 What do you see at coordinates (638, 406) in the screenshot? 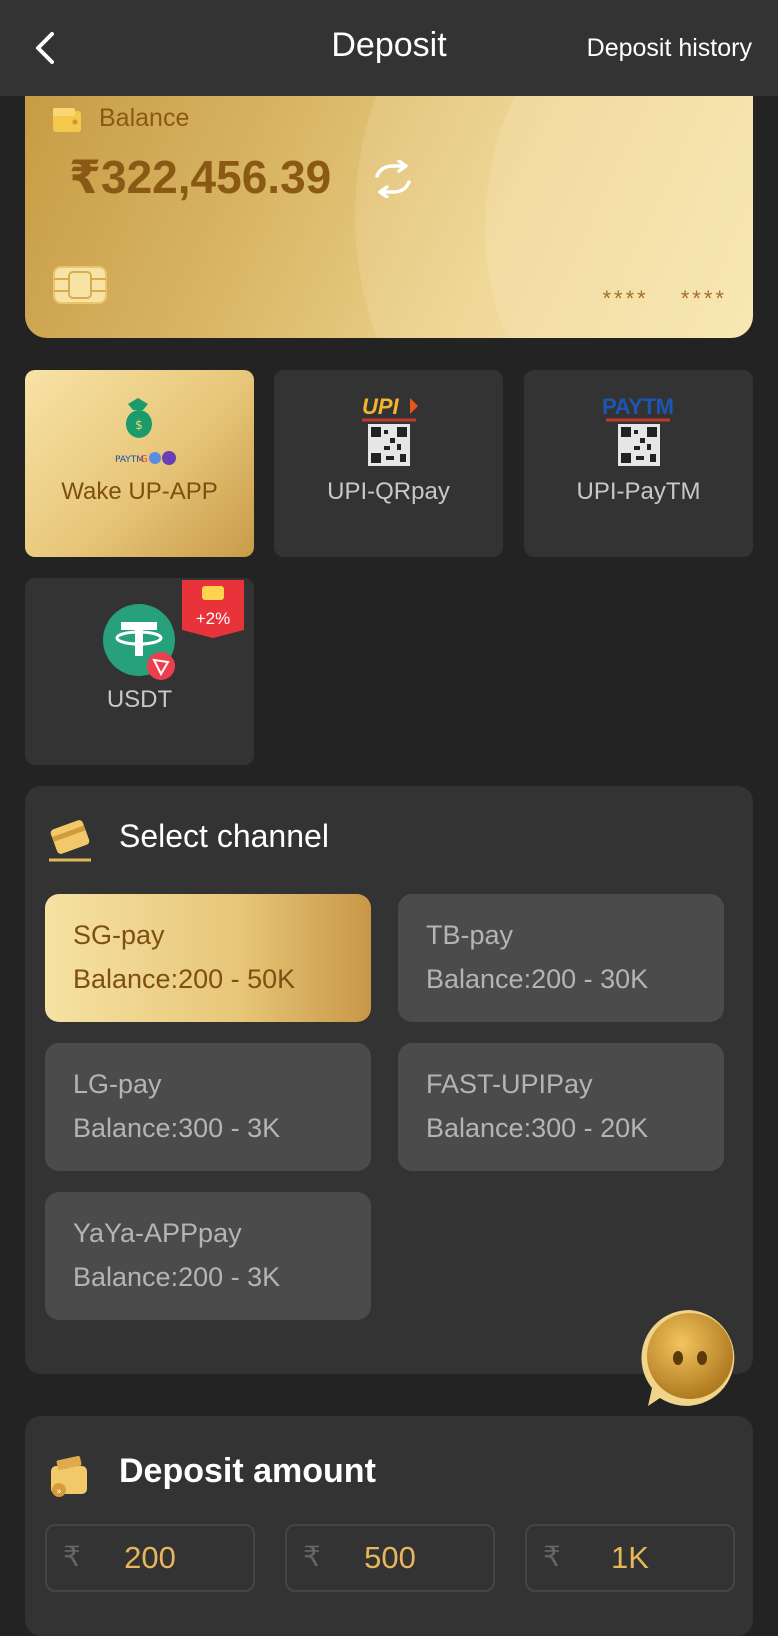
I see `svg-text: PAYTM` at bounding box center [638, 406].